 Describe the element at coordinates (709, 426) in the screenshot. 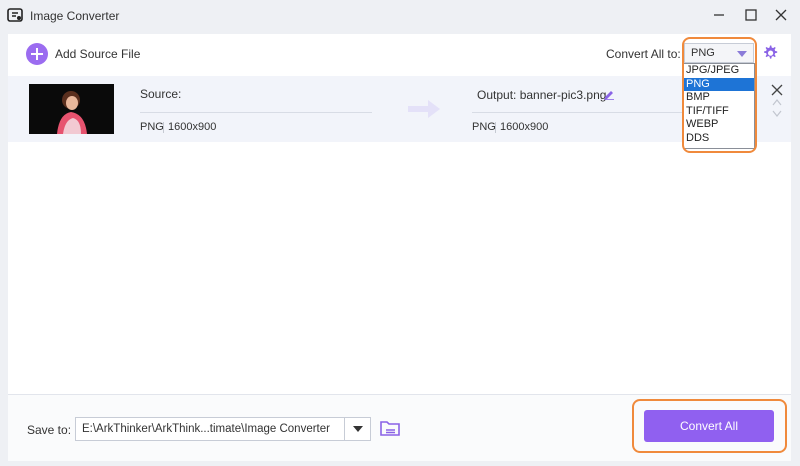

I see `convert-all-button: Convert All` at that location.